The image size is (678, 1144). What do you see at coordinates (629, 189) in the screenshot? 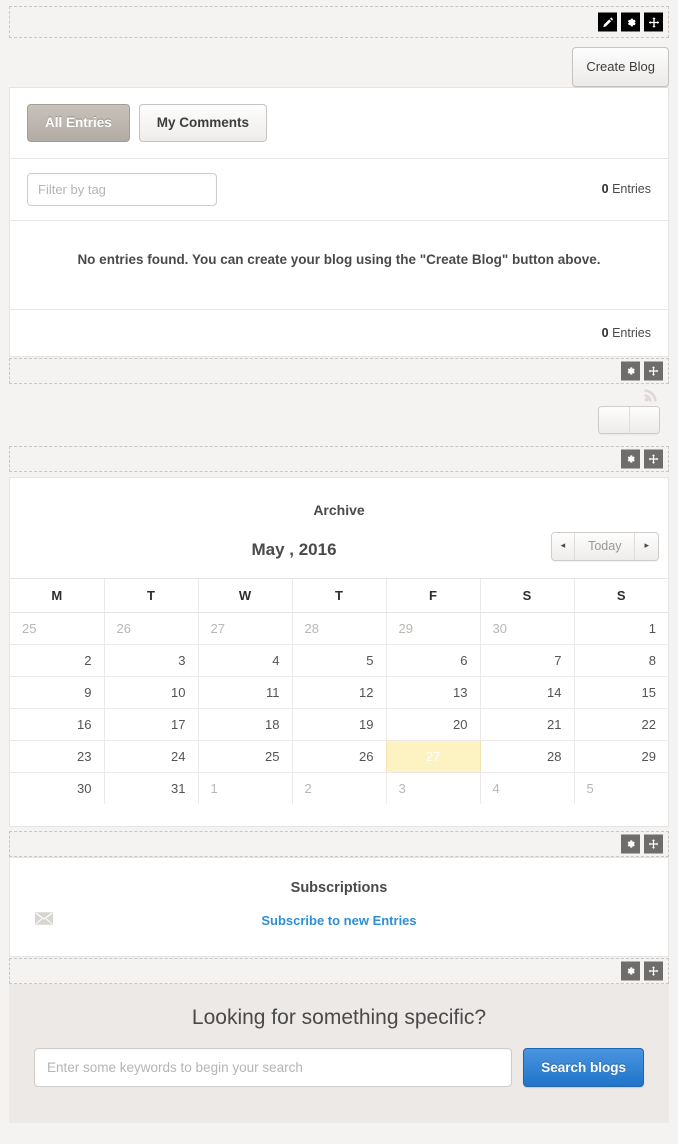
I see `entries-count-top-label: Entries` at bounding box center [629, 189].